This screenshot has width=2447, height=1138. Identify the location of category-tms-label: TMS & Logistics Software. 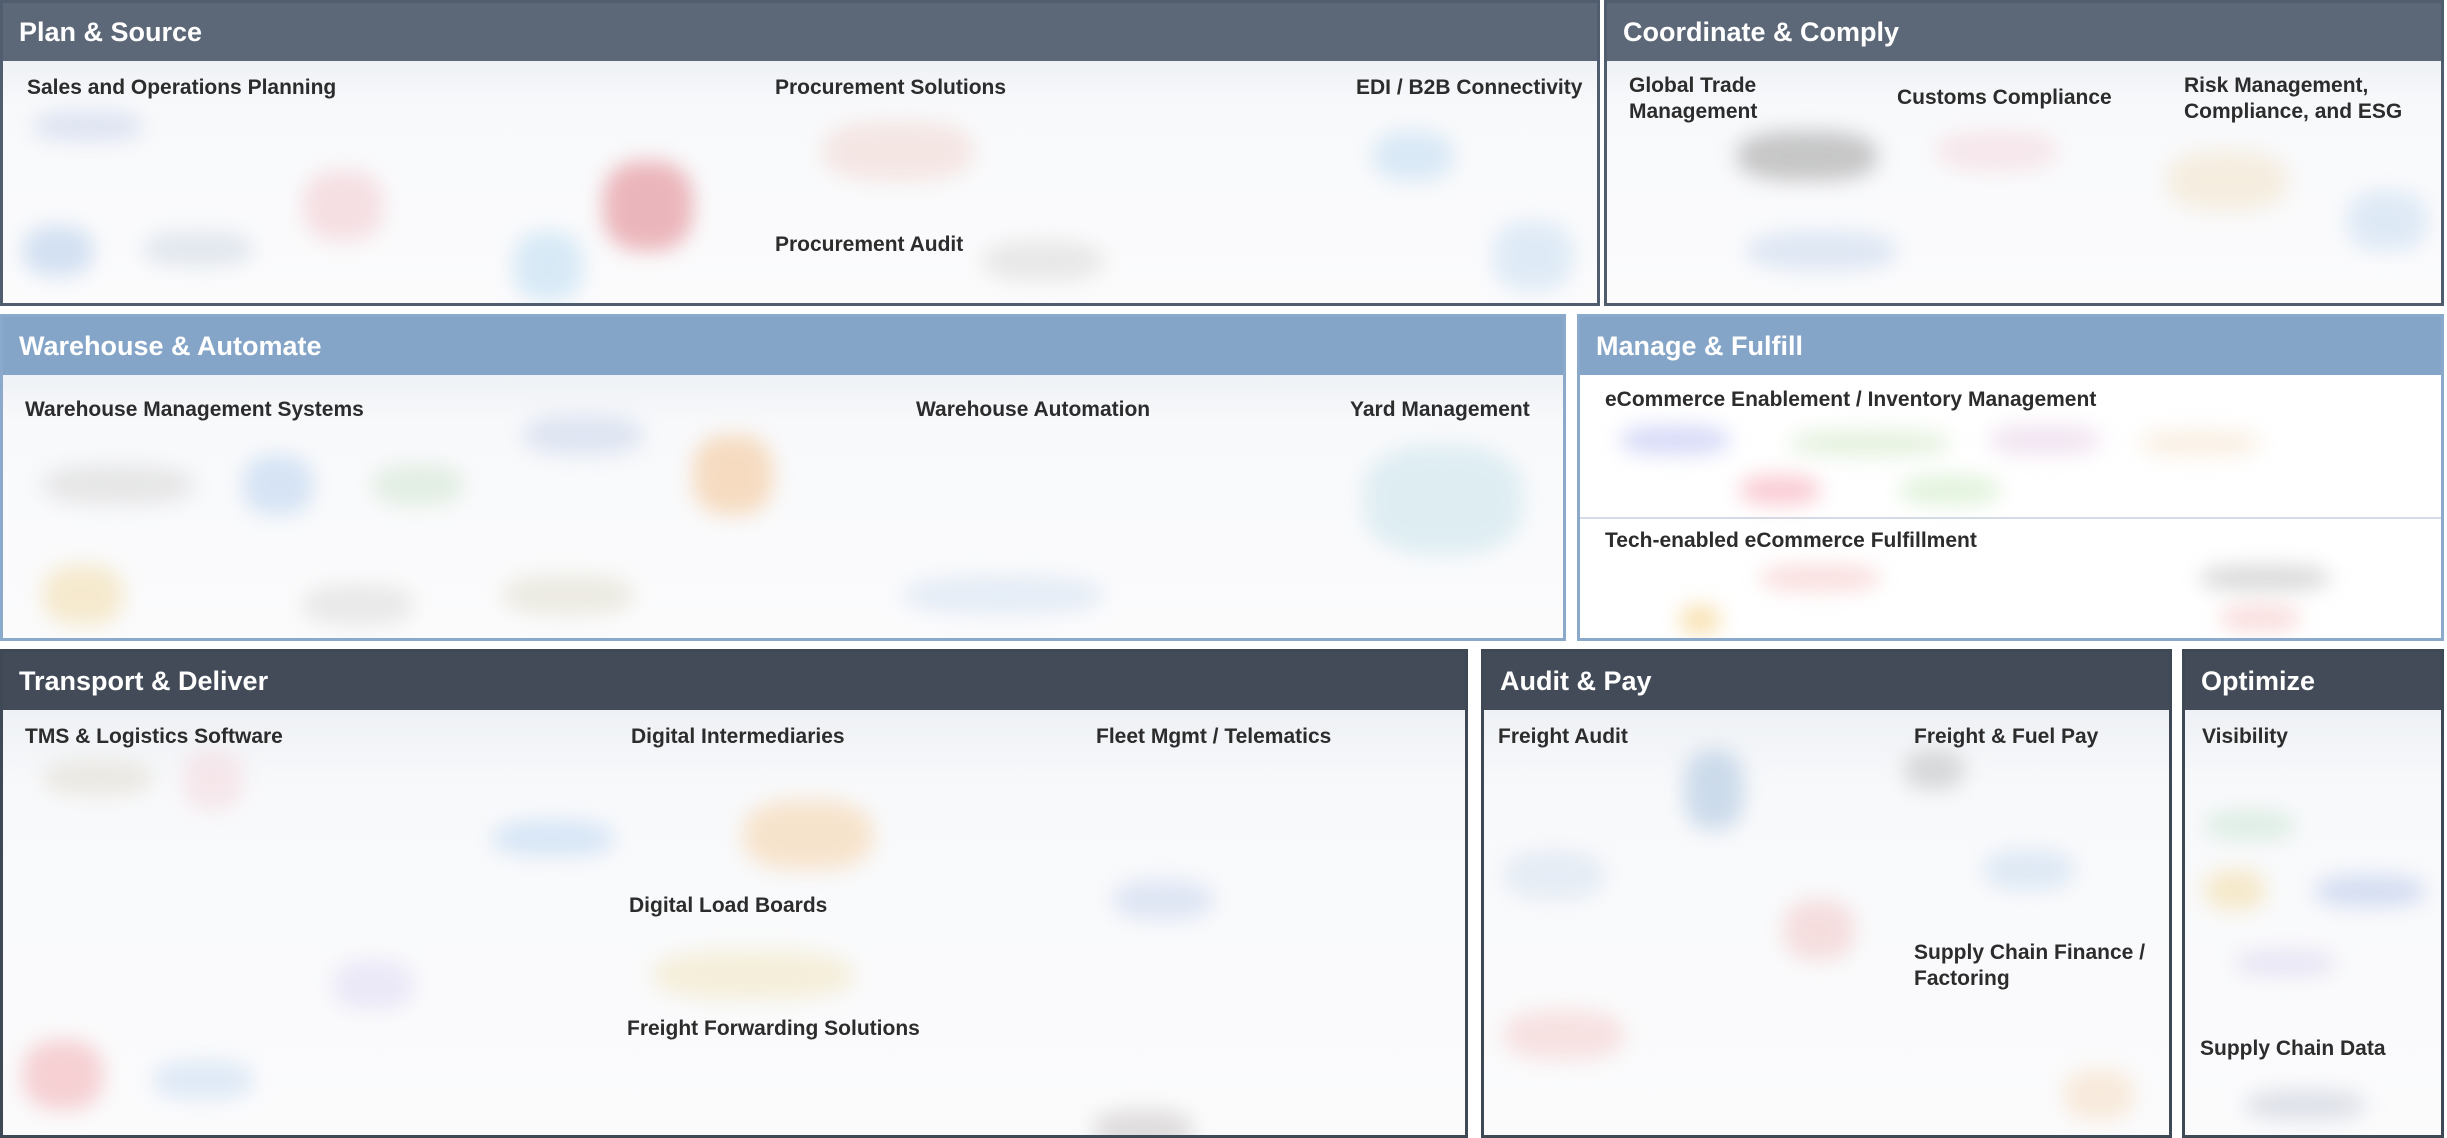
(154, 736).